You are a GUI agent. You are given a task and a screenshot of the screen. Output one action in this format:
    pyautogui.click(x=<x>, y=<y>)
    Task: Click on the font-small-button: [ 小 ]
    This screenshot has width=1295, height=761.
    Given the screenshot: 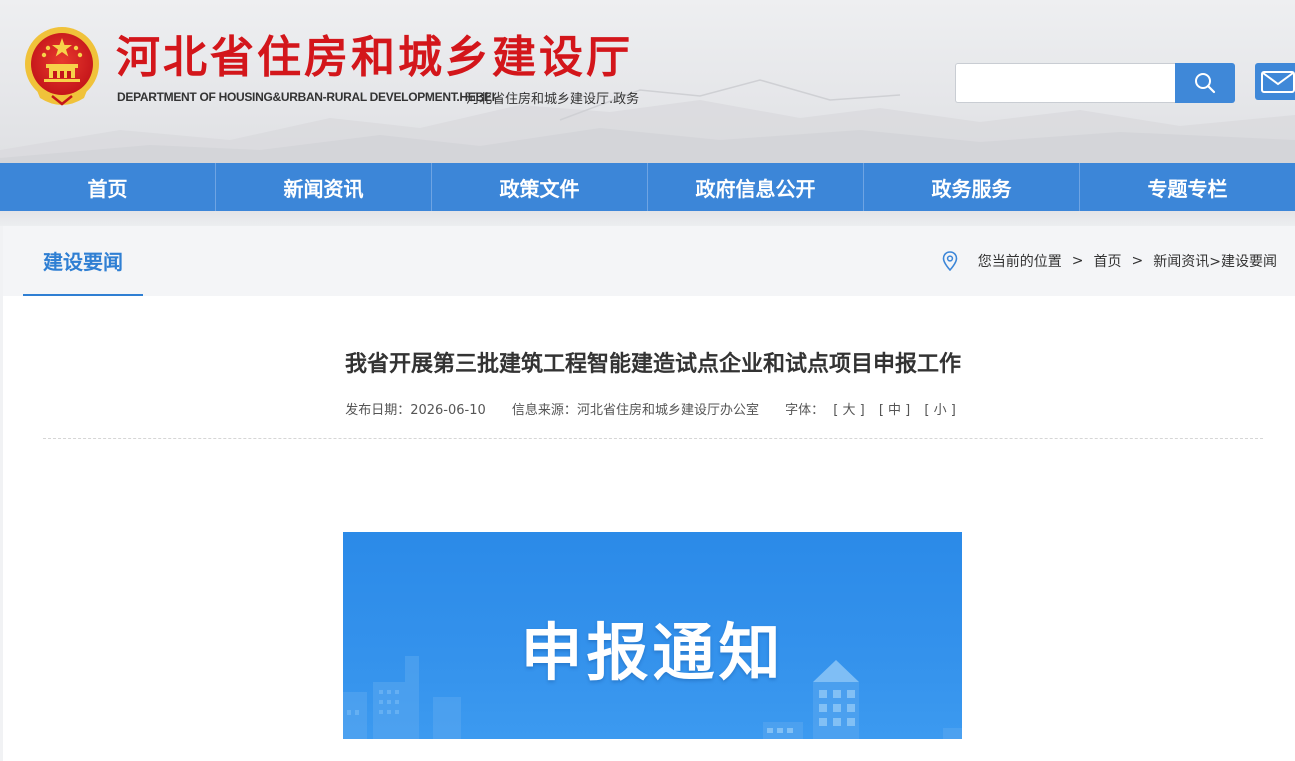 What is the action you would take?
    pyautogui.click(x=939, y=410)
    